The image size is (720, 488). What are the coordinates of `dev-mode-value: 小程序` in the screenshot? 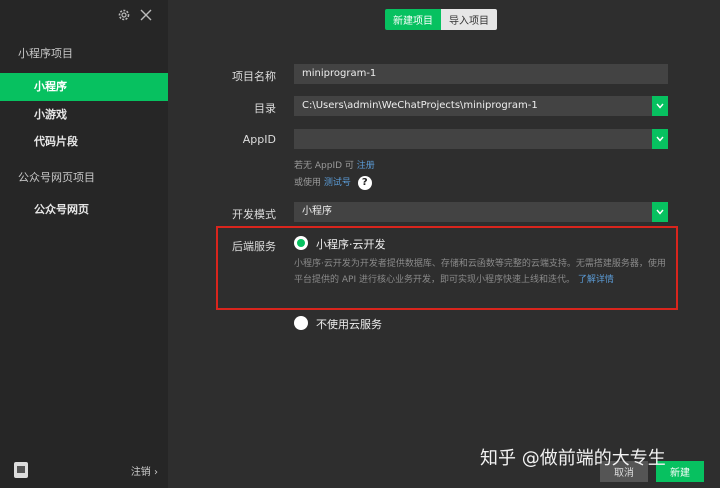 It's located at (317, 211).